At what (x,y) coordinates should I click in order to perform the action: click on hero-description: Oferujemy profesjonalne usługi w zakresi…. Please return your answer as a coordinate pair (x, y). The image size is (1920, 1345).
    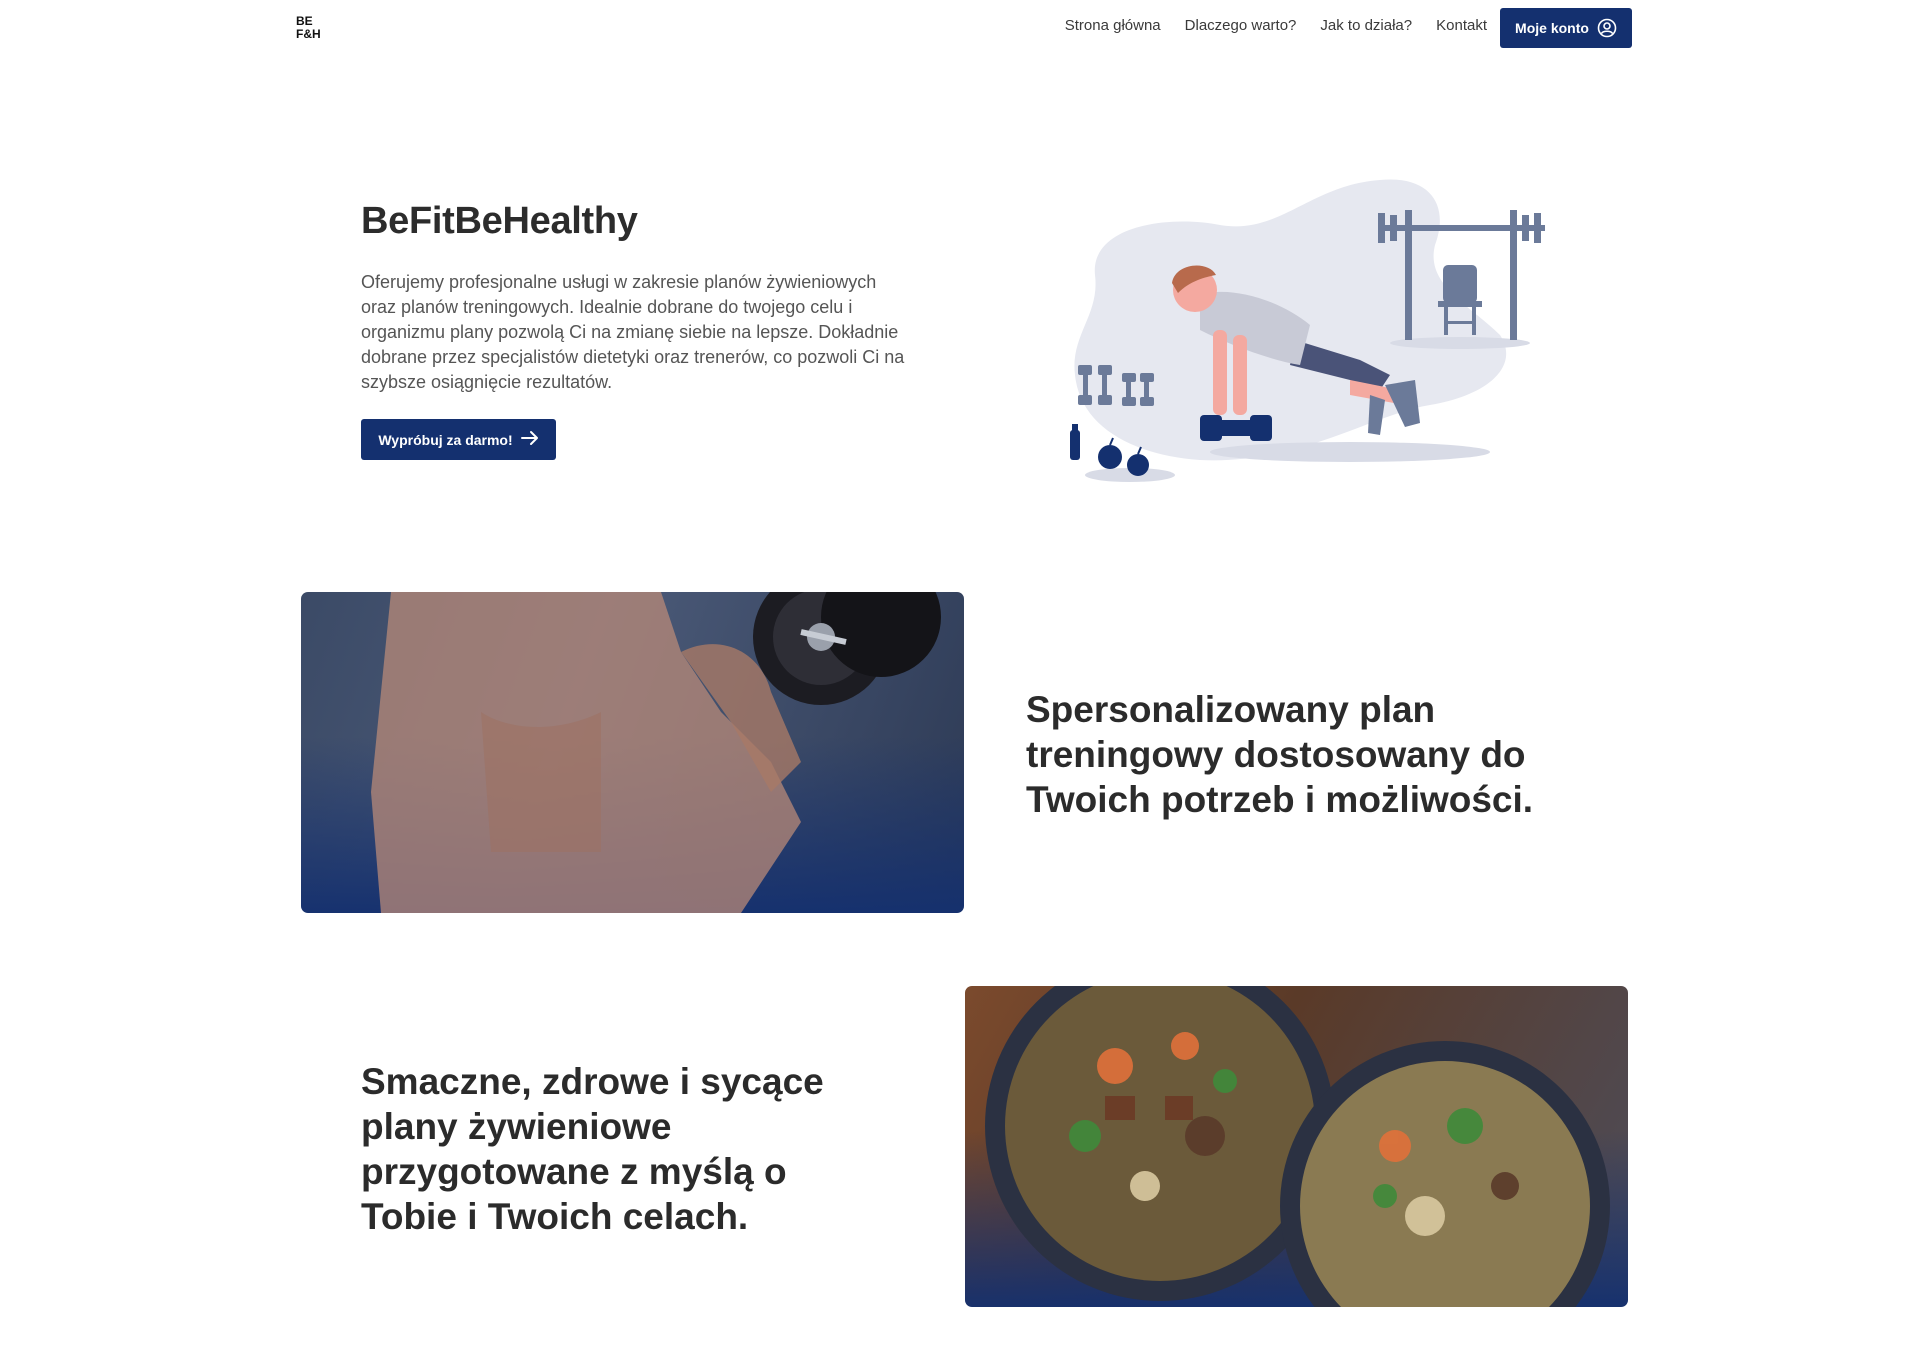
    Looking at the image, I should click on (633, 332).